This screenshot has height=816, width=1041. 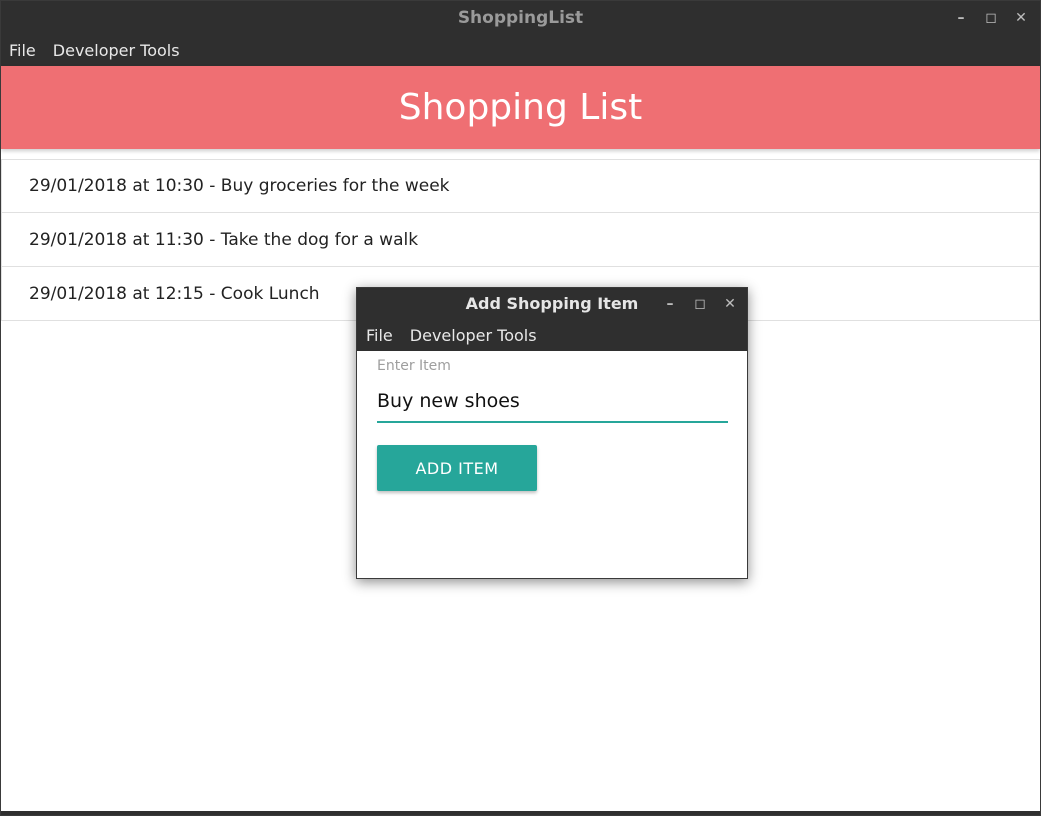 I want to click on list-item-text: 29/01/2018 at 12:15 - Cook Lunch, so click(x=174, y=293).